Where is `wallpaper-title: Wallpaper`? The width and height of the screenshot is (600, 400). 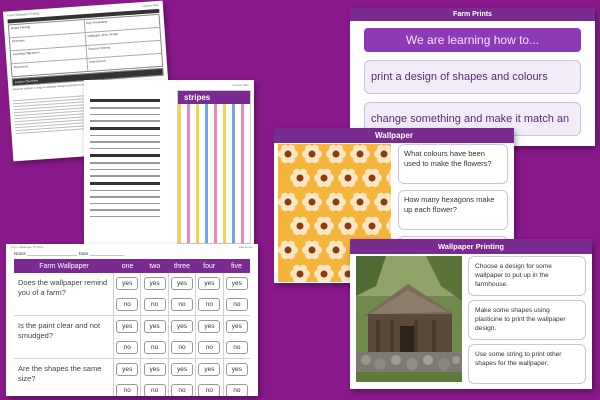 wallpaper-title: Wallpaper is located at coordinates (394, 135).